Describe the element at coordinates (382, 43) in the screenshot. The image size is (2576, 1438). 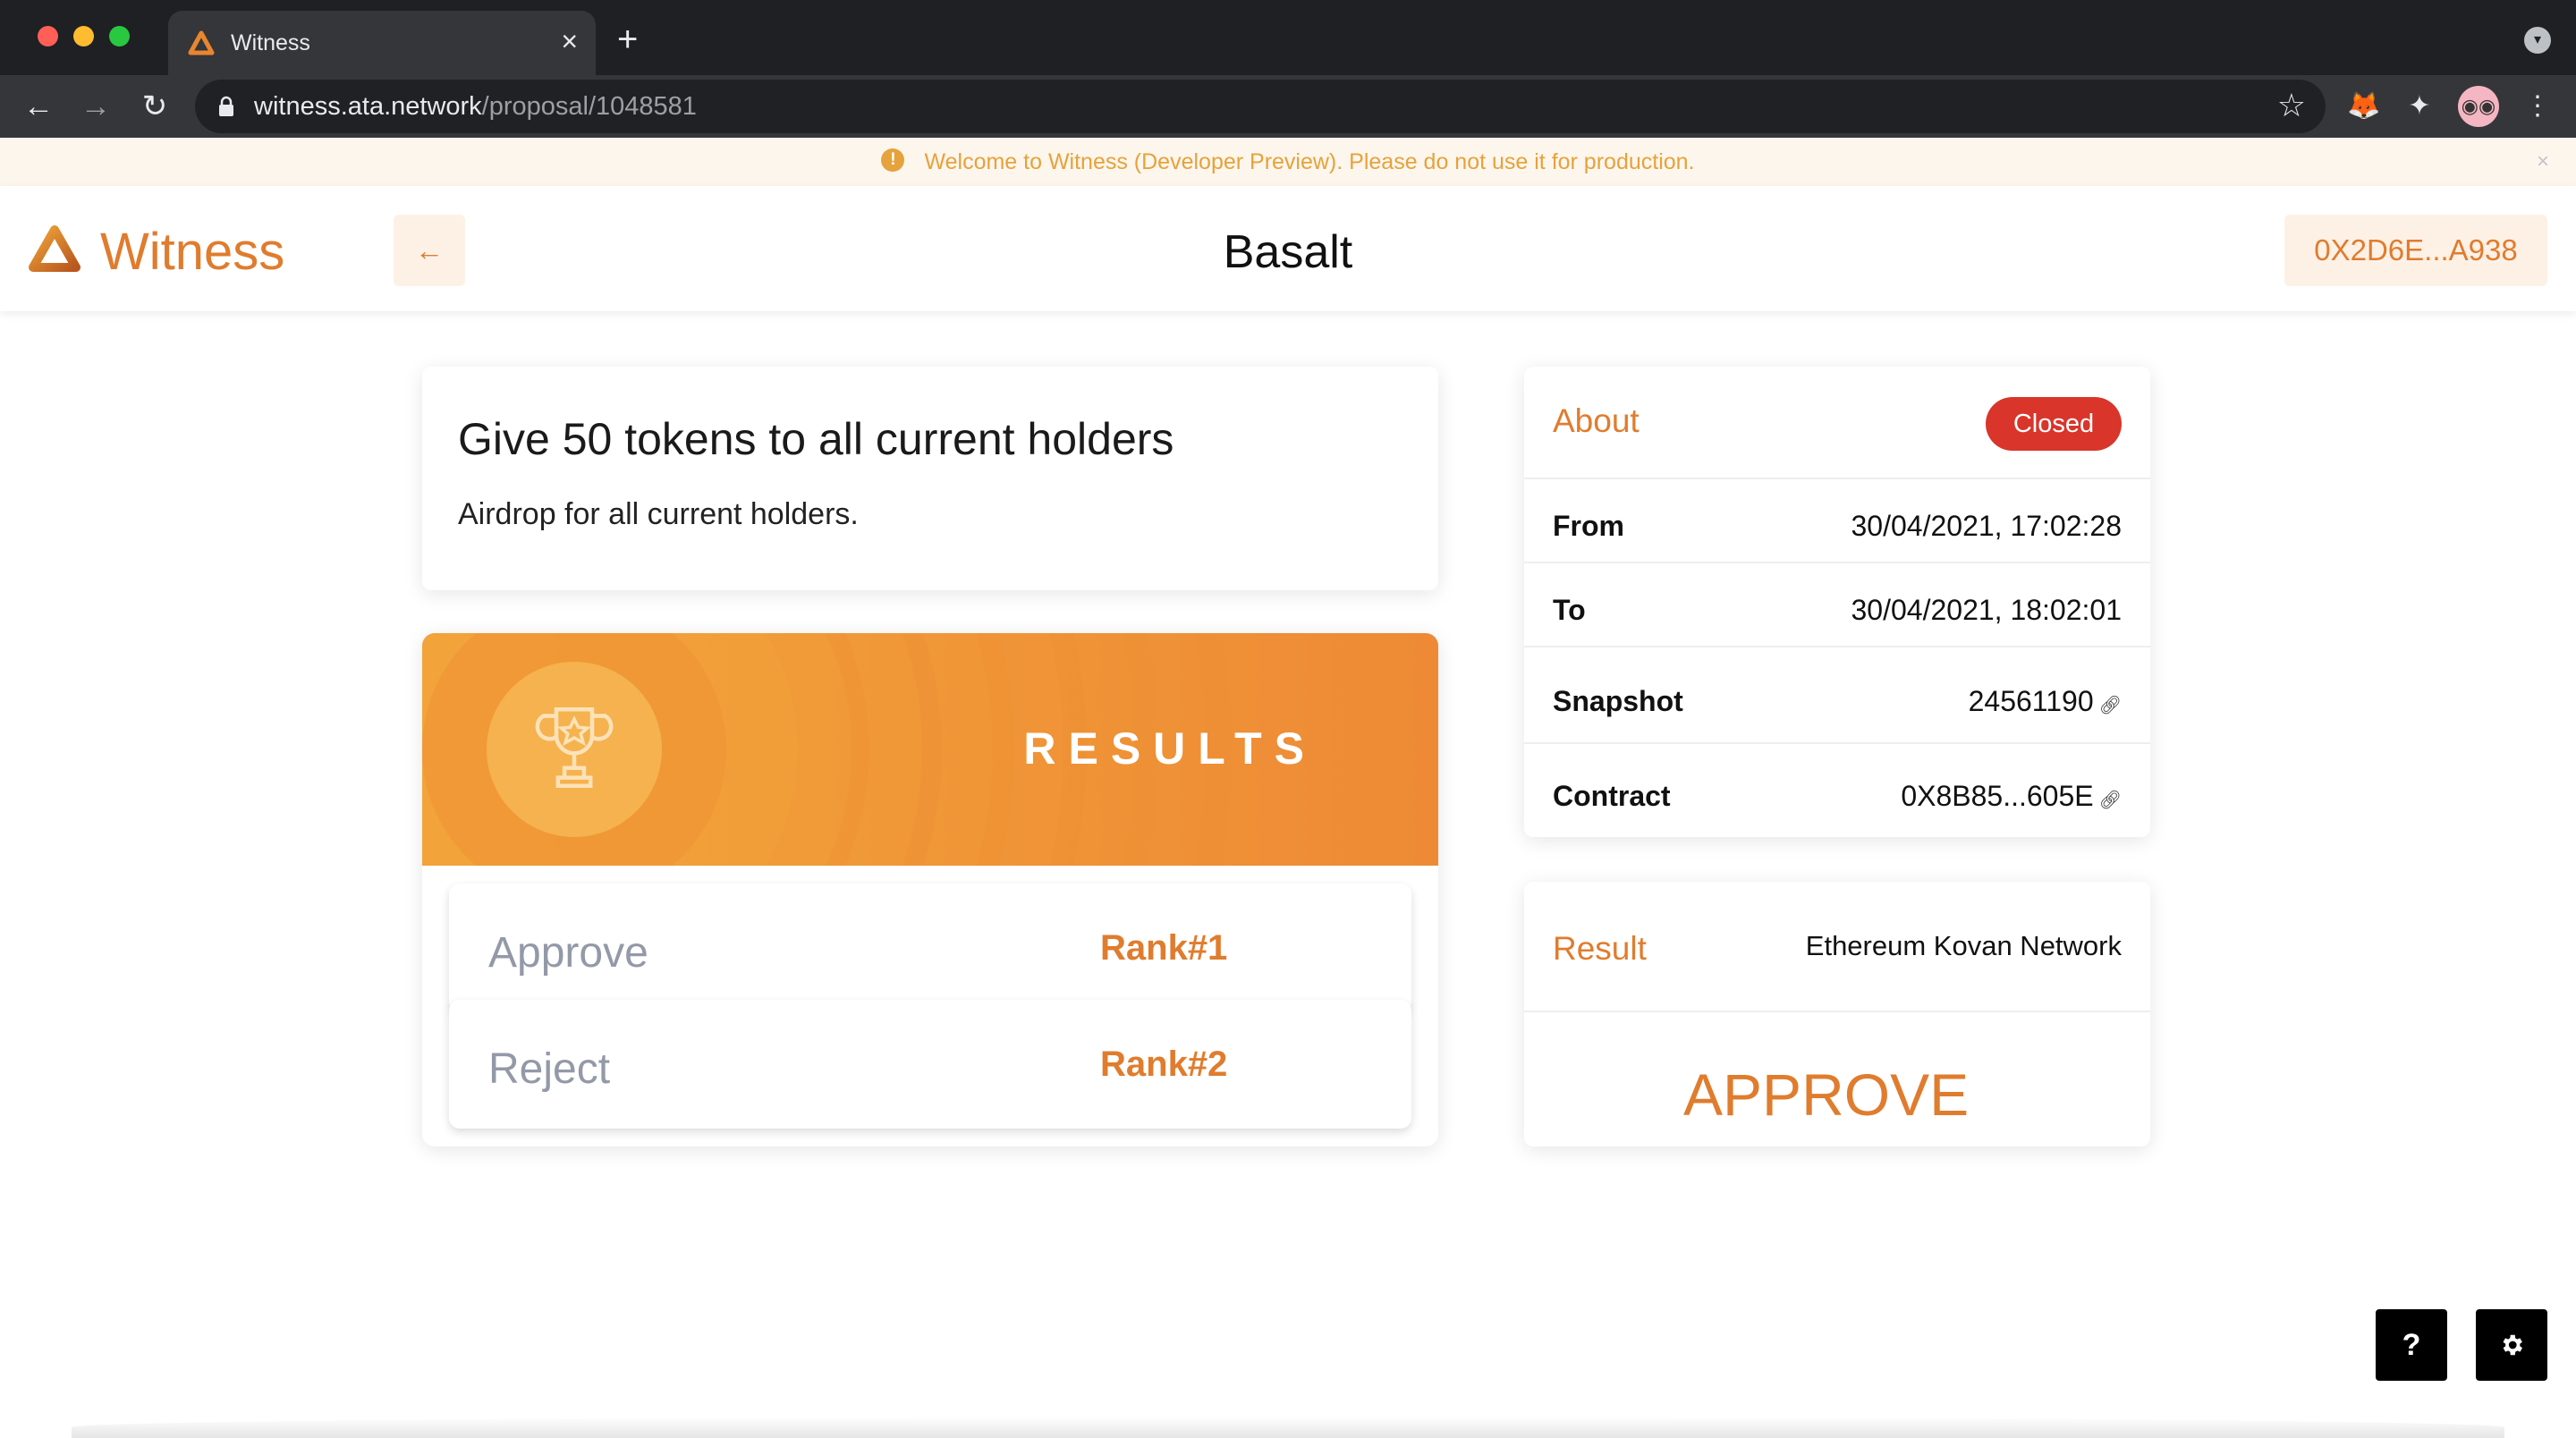
I see `browser-tab: Witness ×` at that location.